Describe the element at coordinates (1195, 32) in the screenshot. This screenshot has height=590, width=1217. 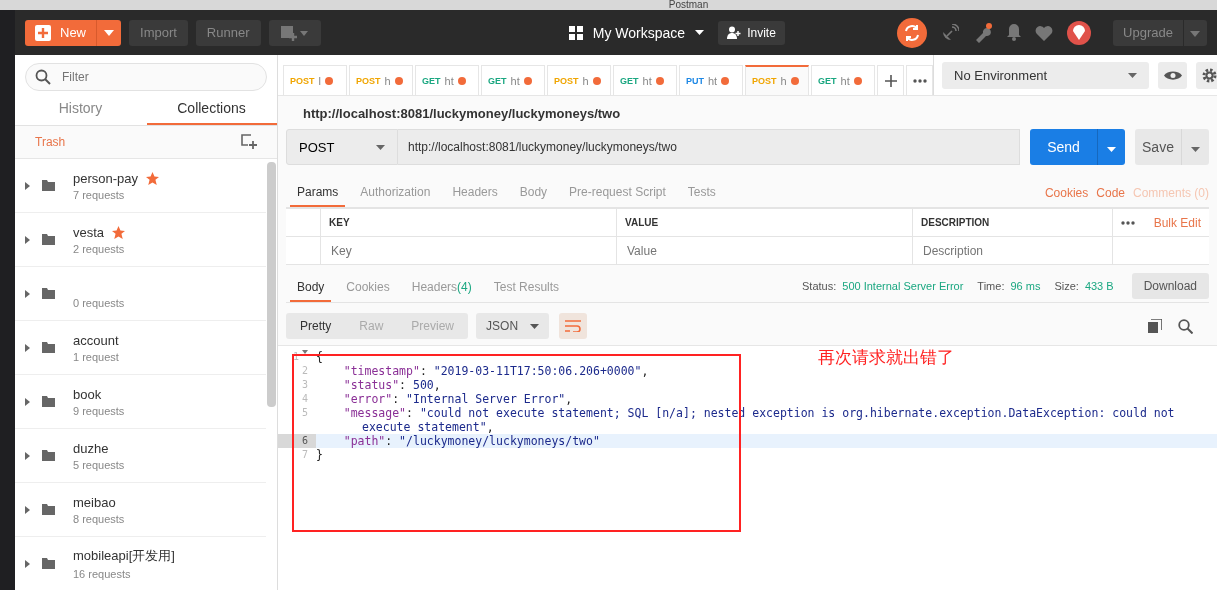
I see `upgrade-dropdown-button` at that location.